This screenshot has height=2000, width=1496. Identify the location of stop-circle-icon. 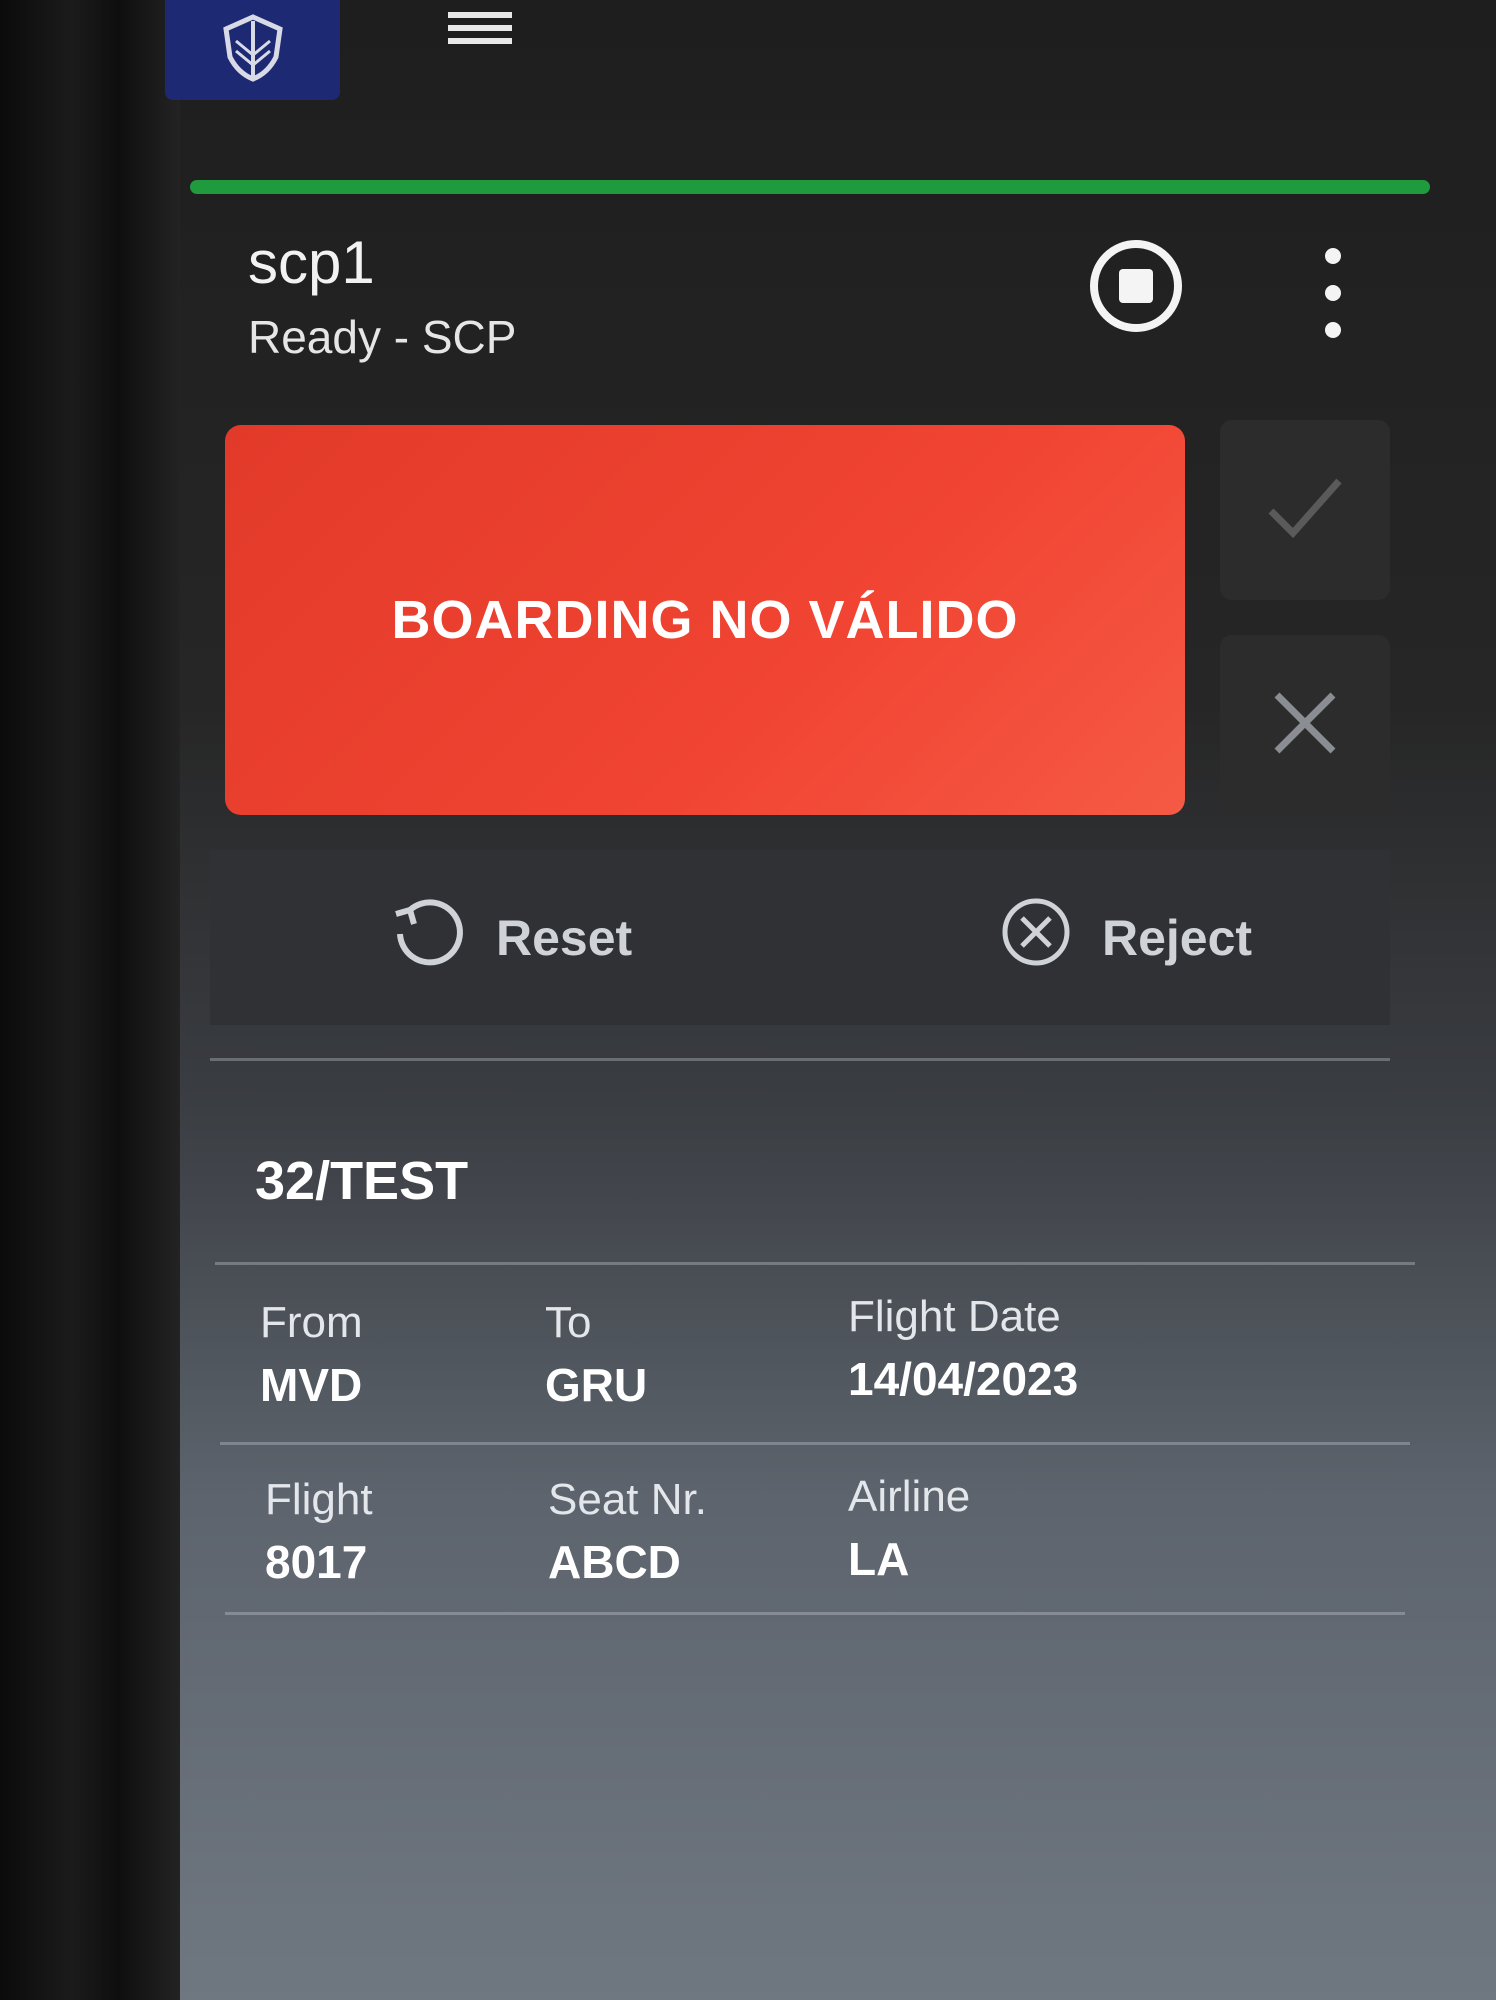
(1136, 286).